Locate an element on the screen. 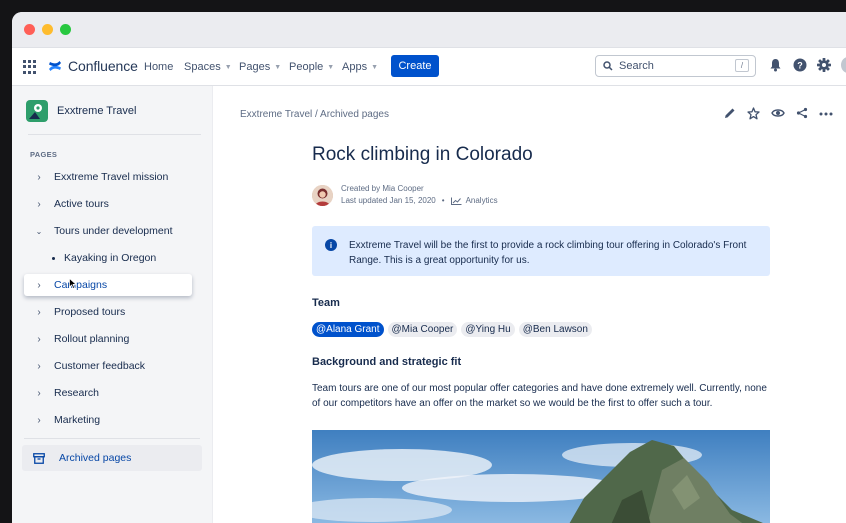 This screenshot has height=523, width=846. more-actions-icon is located at coordinates (826, 113).